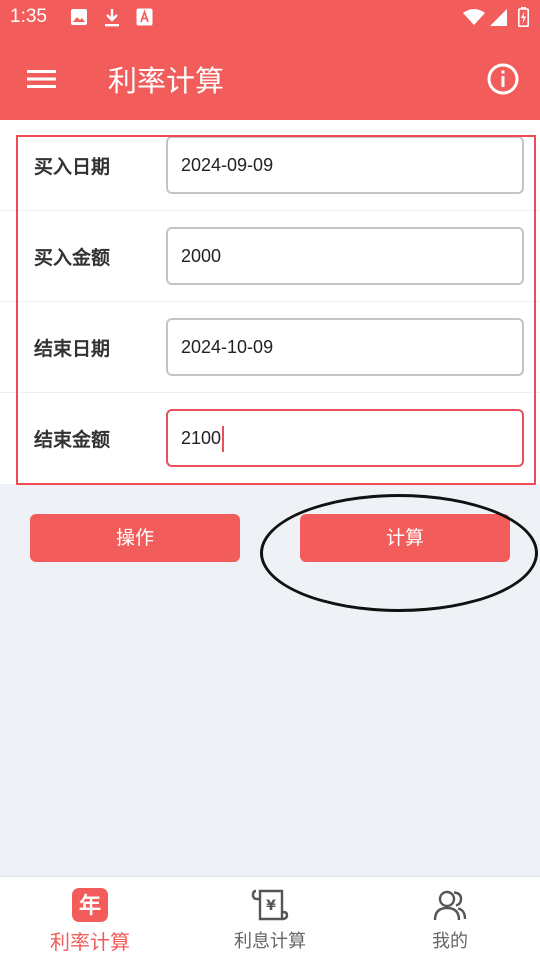 Image resolution: width=540 pixels, height=960 pixels. Describe the element at coordinates (90, 942) in the screenshot. I see `nav-label-rate-calc: 利率计算` at that location.